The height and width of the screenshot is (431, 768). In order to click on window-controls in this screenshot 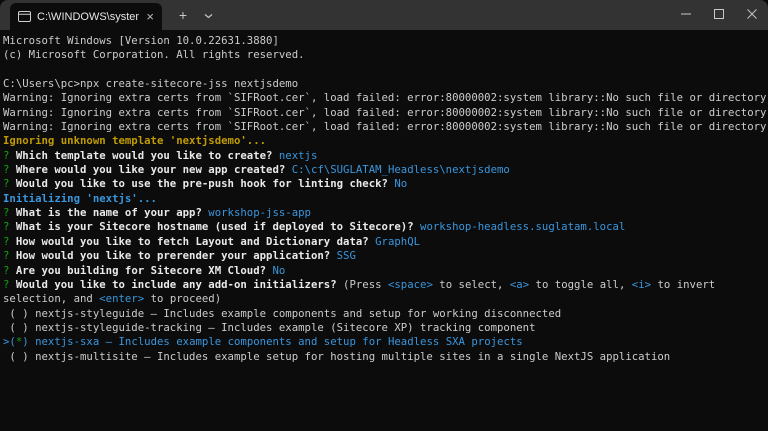, I will do `click(718, 15)`.